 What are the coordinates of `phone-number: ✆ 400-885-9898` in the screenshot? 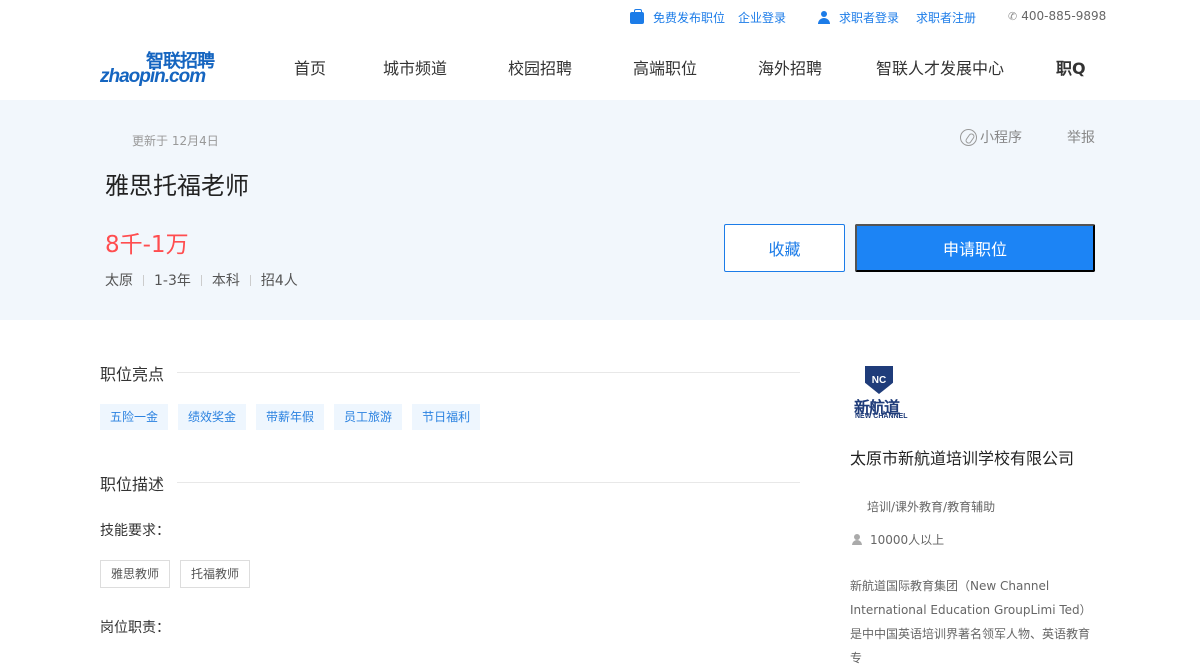 It's located at (1057, 16).